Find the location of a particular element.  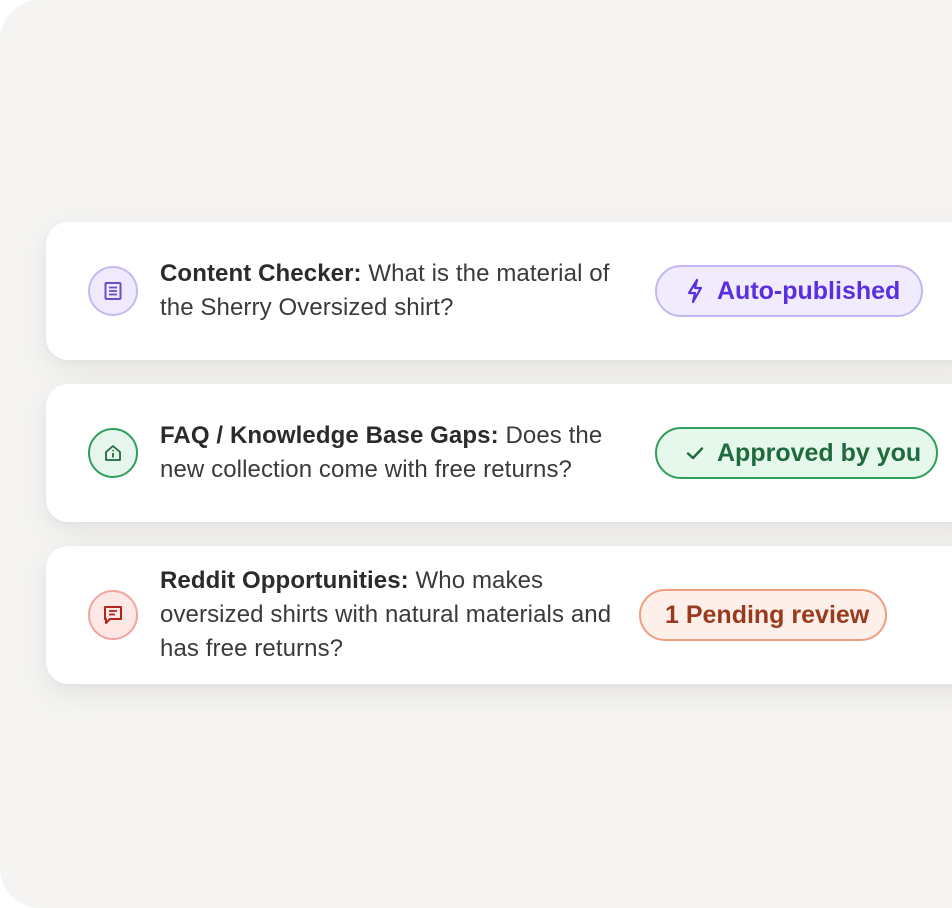

item-title: FAQ / Knowledge Base Gaps: is located at coordinates (329, 435).